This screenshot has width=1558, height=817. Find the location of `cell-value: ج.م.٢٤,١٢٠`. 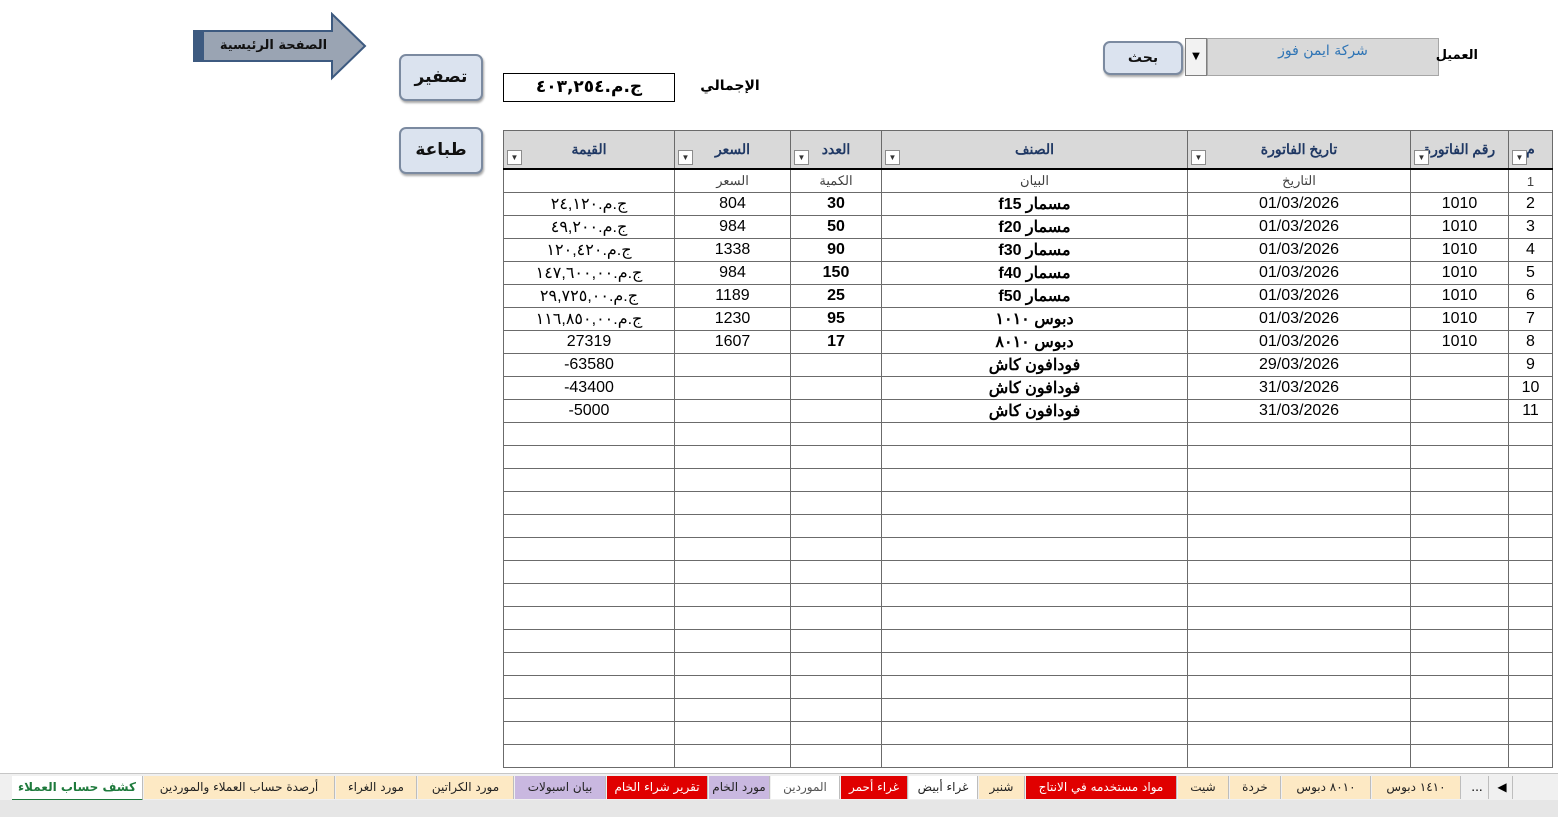

cell-value: ج.م.٢٤,١٢٠ is located at coordinates (589, 204).